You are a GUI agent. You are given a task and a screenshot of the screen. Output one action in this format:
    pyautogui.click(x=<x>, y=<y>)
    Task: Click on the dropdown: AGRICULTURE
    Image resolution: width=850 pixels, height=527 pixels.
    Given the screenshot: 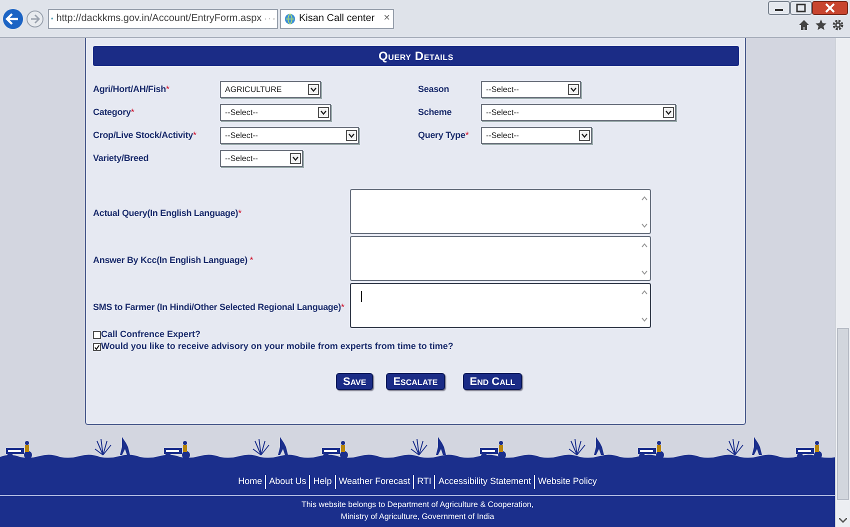 What is the action you would take?
    pyautogui.click(x=270, y=89)
    